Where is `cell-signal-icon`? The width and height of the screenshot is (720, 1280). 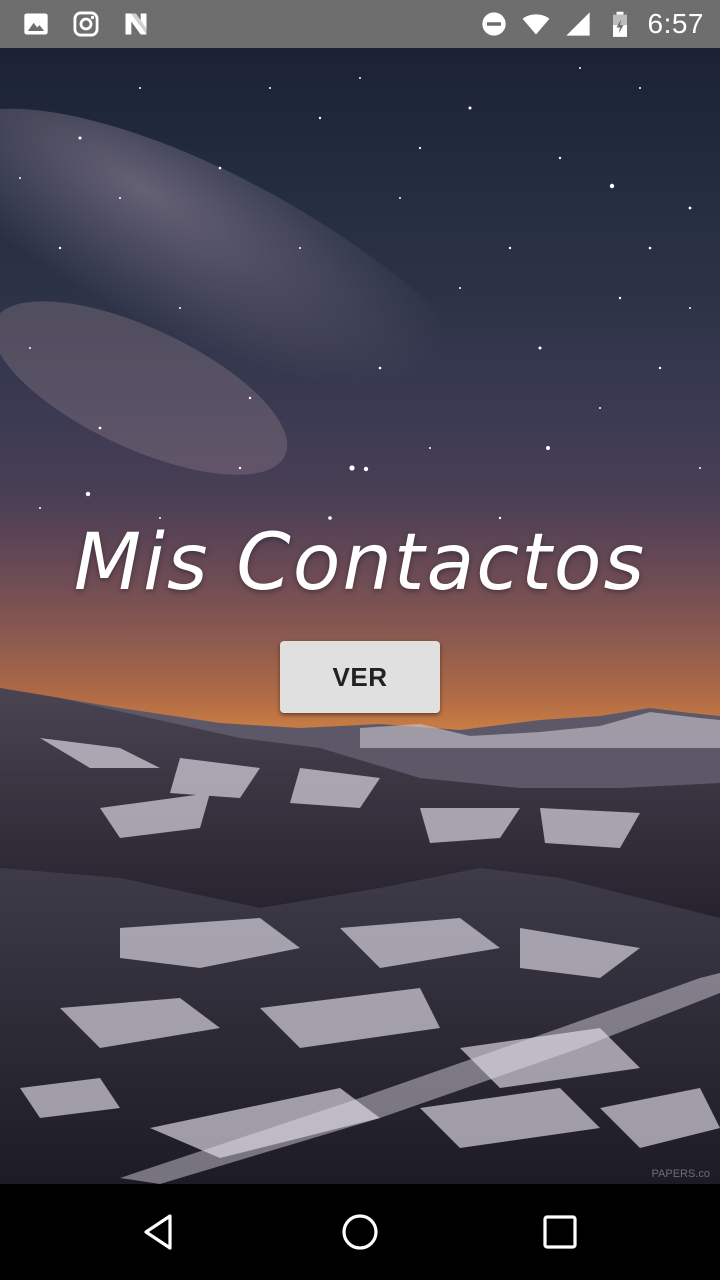
cell-signal-icon is located at coordinates (577, 24).